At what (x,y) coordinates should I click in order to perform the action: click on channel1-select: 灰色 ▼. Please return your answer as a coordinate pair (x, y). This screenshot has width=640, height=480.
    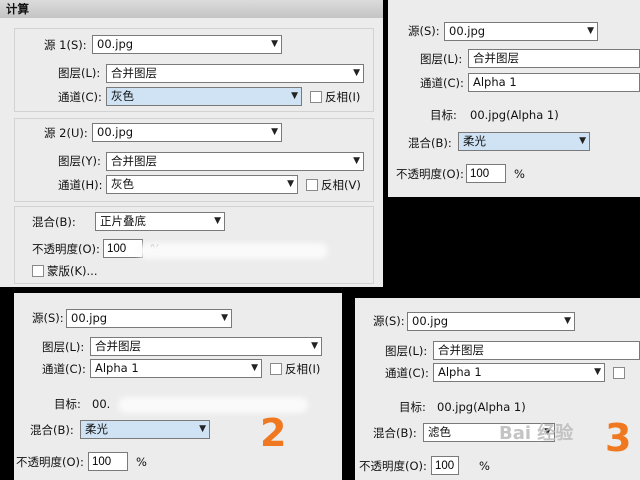
    Looking at the image, I should click on (204, 96).